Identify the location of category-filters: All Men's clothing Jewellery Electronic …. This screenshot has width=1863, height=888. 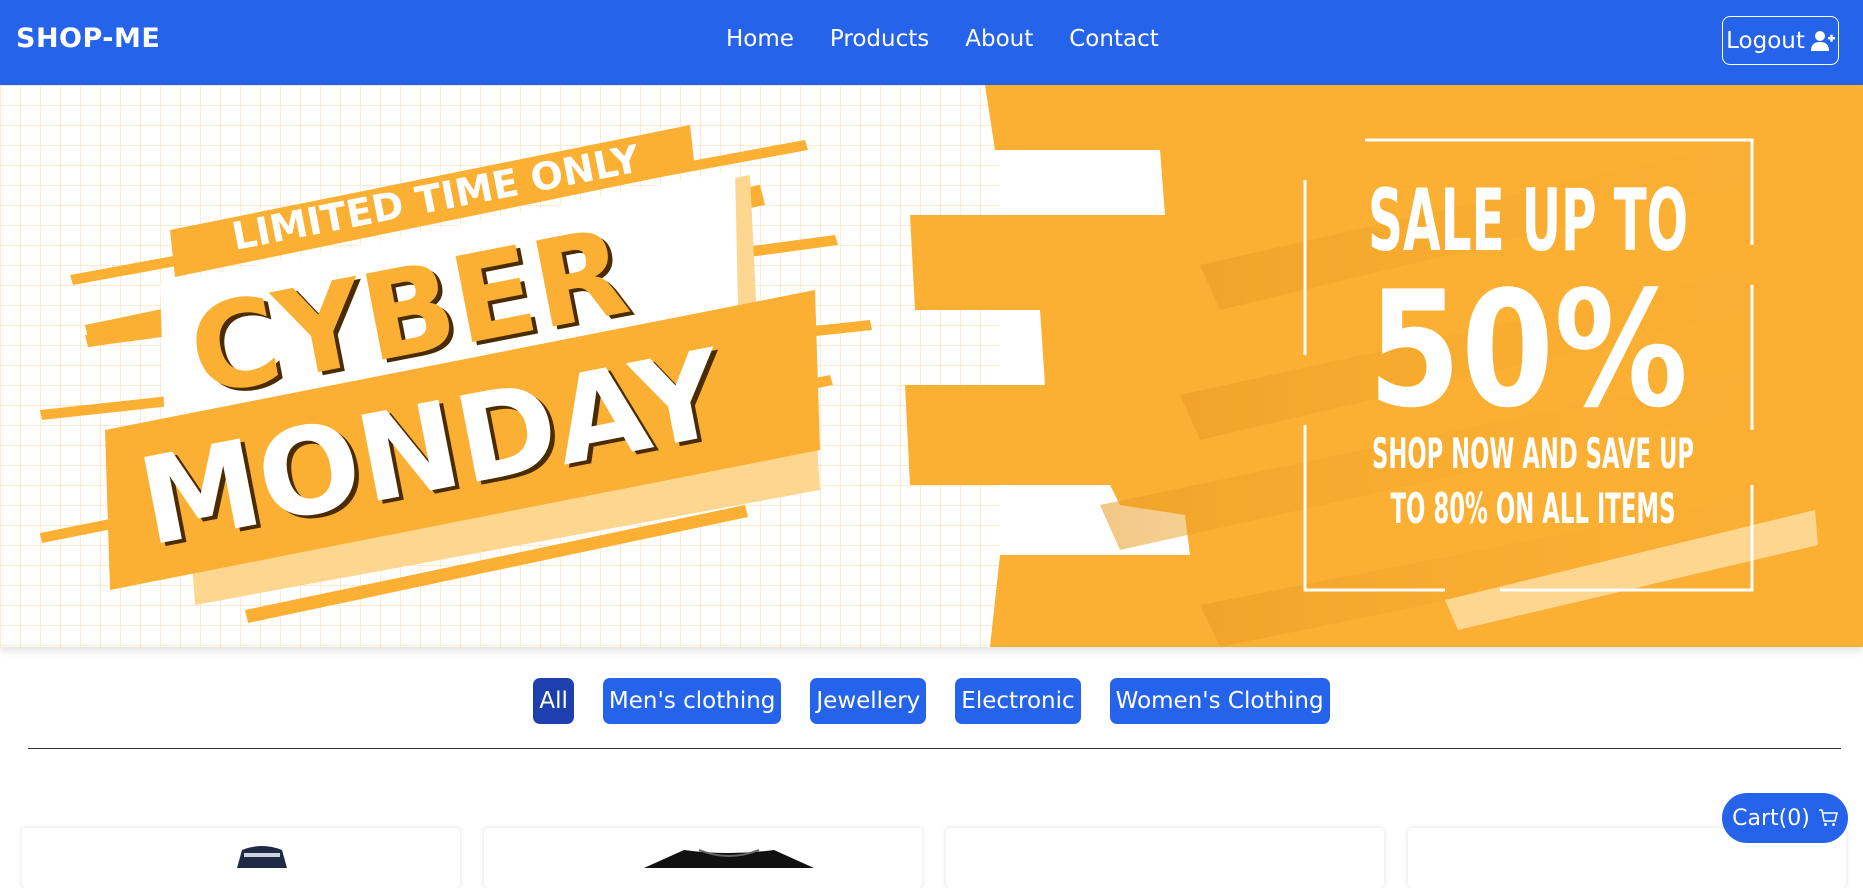
(931, 701).